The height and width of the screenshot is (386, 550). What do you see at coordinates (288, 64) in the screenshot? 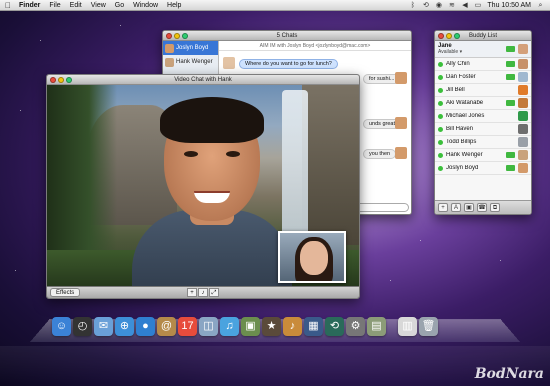
I see `message-bubble: Where do you want to go for lunch?` at bounding box center [288, 64].